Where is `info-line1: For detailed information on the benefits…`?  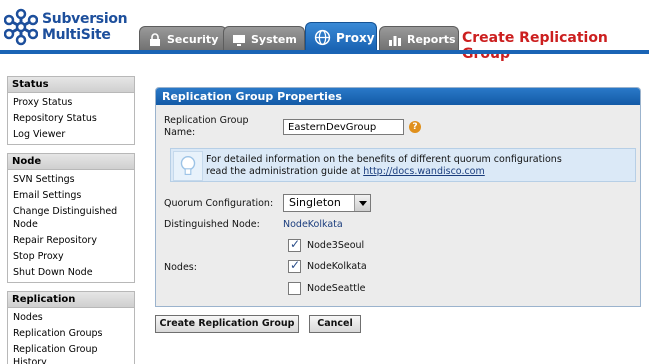 info-line1: For detailed information on the benefits… is located at coordinates (384, 159).